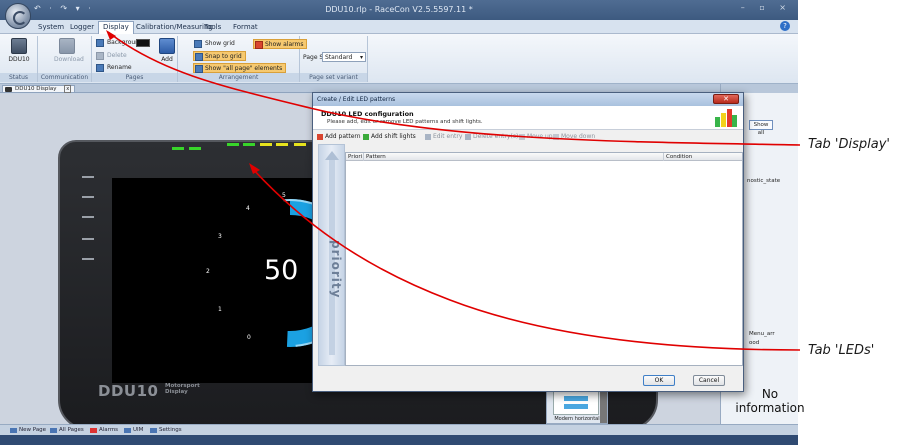 Image resolution: width=922 pixels, height=445 pixels. Describe the element at coordinates (67, 430) in the screenshot. I see `tab-all-pages: All Pages` at that location.